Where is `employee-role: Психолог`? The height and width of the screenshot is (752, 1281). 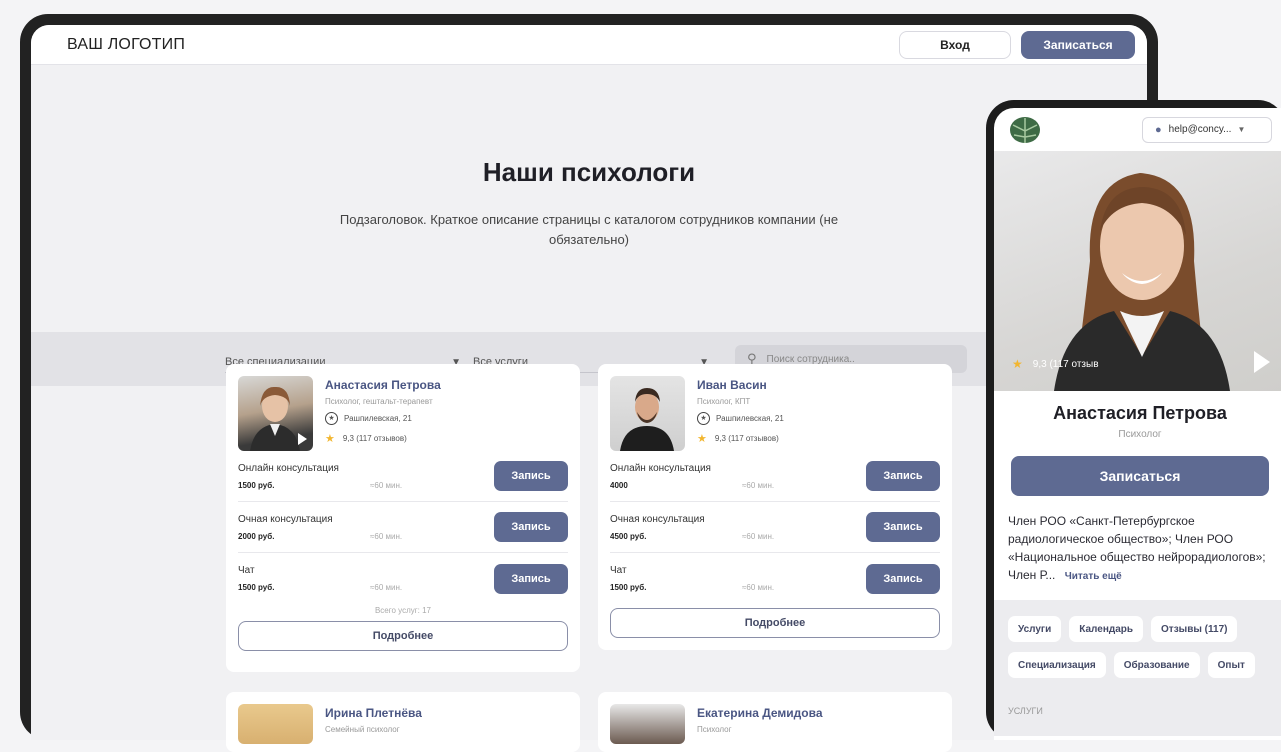 employee-role: Психолог is located at coordinates (714, 729).